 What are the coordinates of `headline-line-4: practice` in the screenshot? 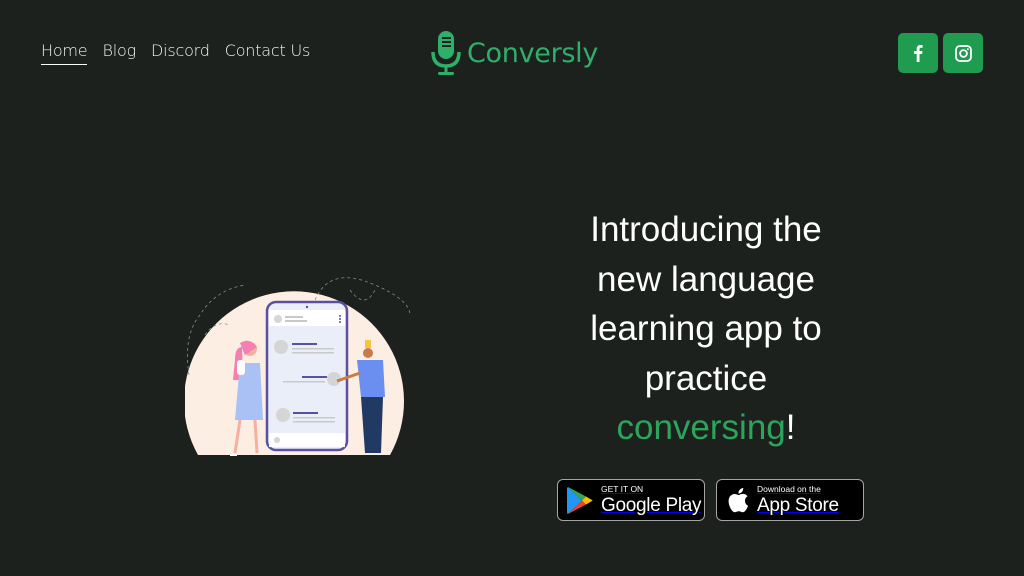 It's located at (706, 378).